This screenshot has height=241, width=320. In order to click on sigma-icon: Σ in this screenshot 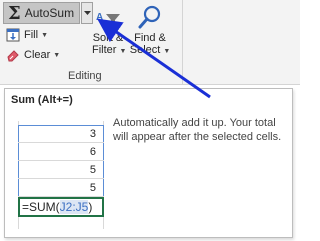, I will do `click(14, 13)`.